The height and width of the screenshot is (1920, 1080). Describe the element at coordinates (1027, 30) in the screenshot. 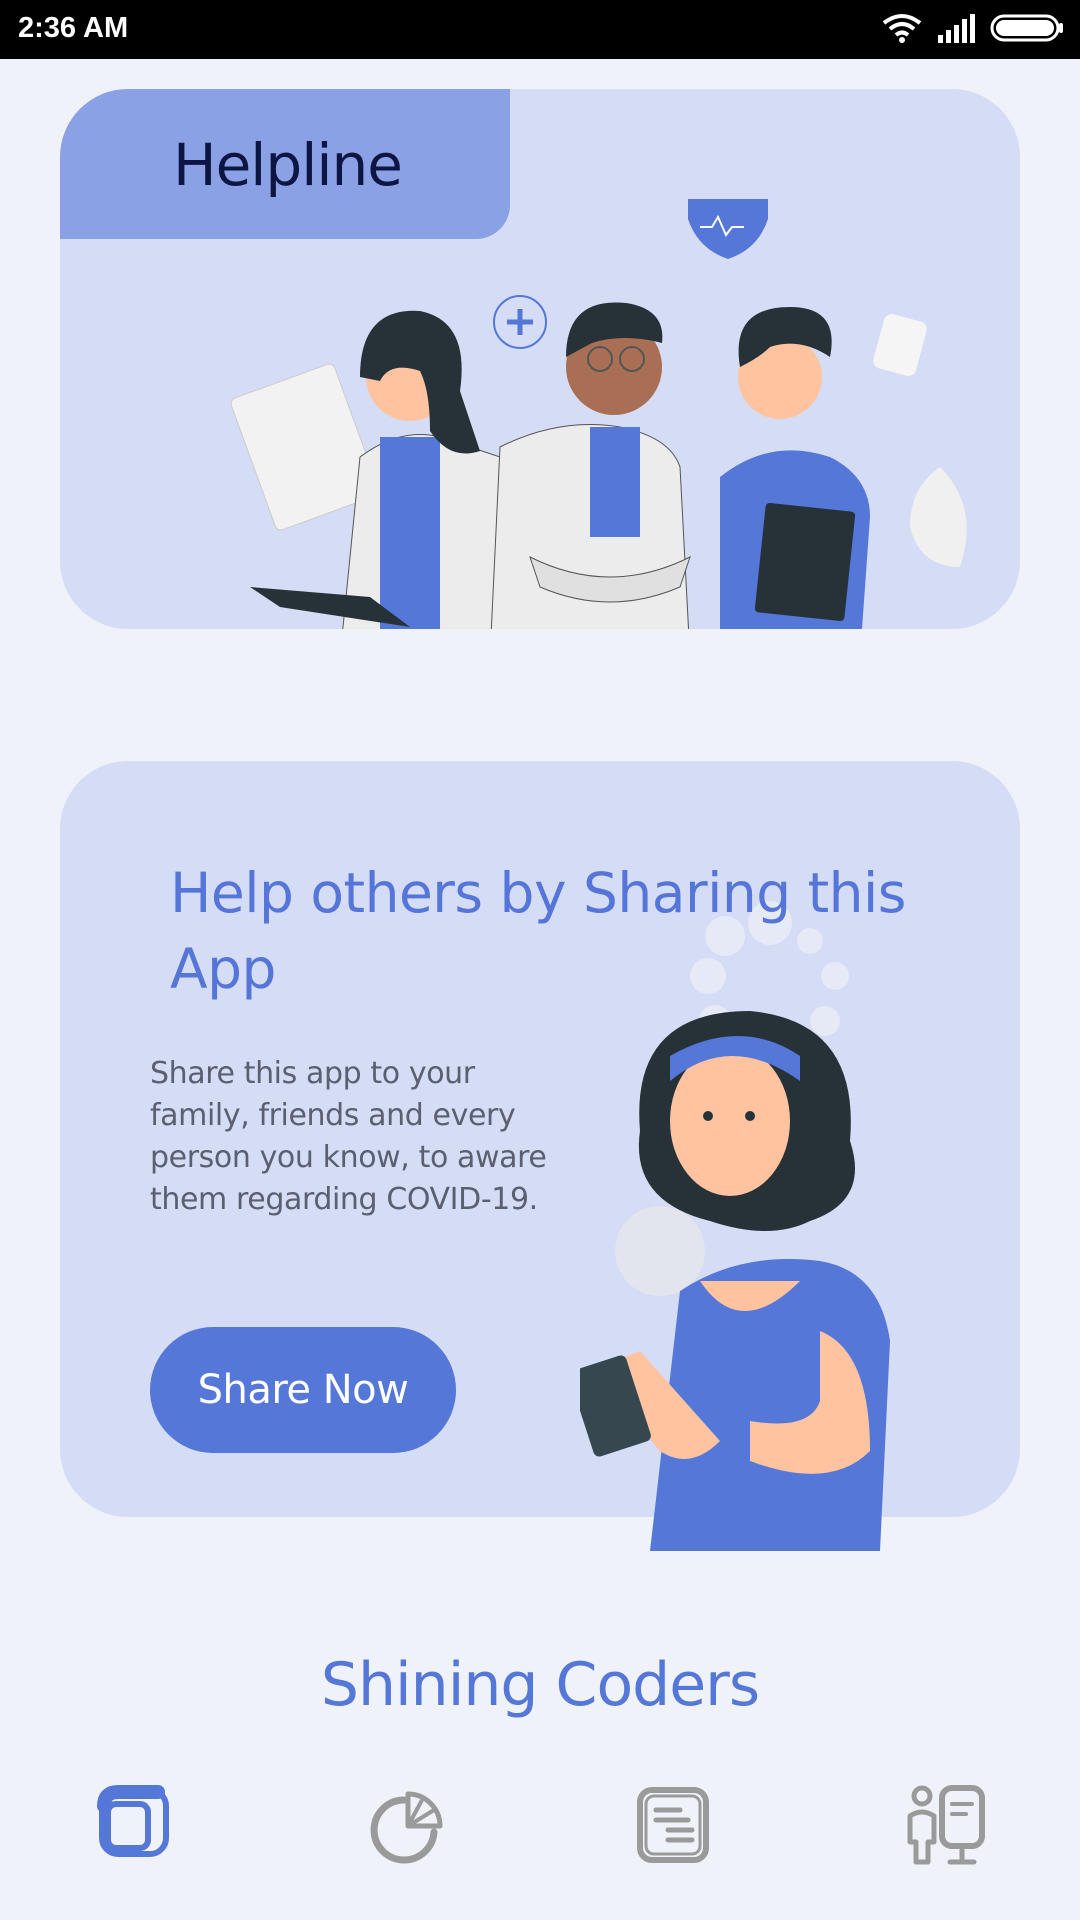

I see `battery-icon` at that location.